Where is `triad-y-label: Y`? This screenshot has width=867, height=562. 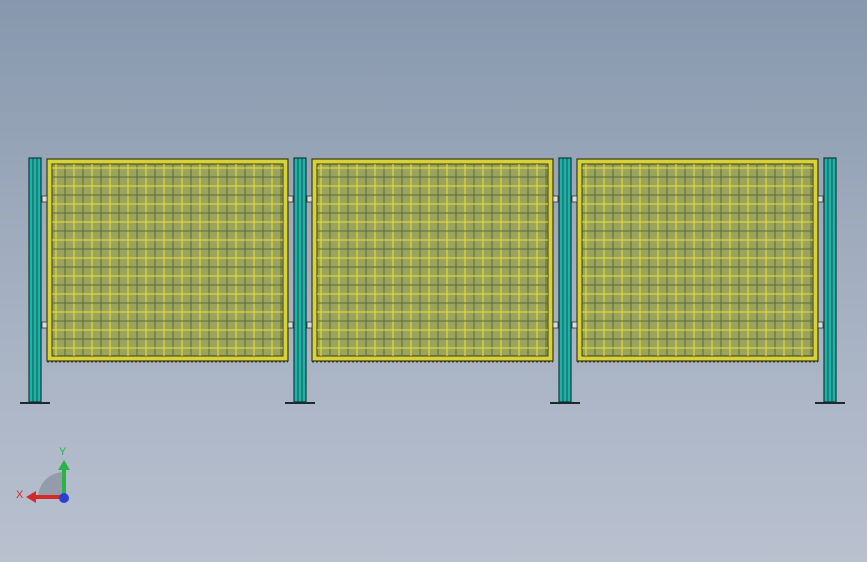
triad-y-label: Y is located at coordinates (63, 452).